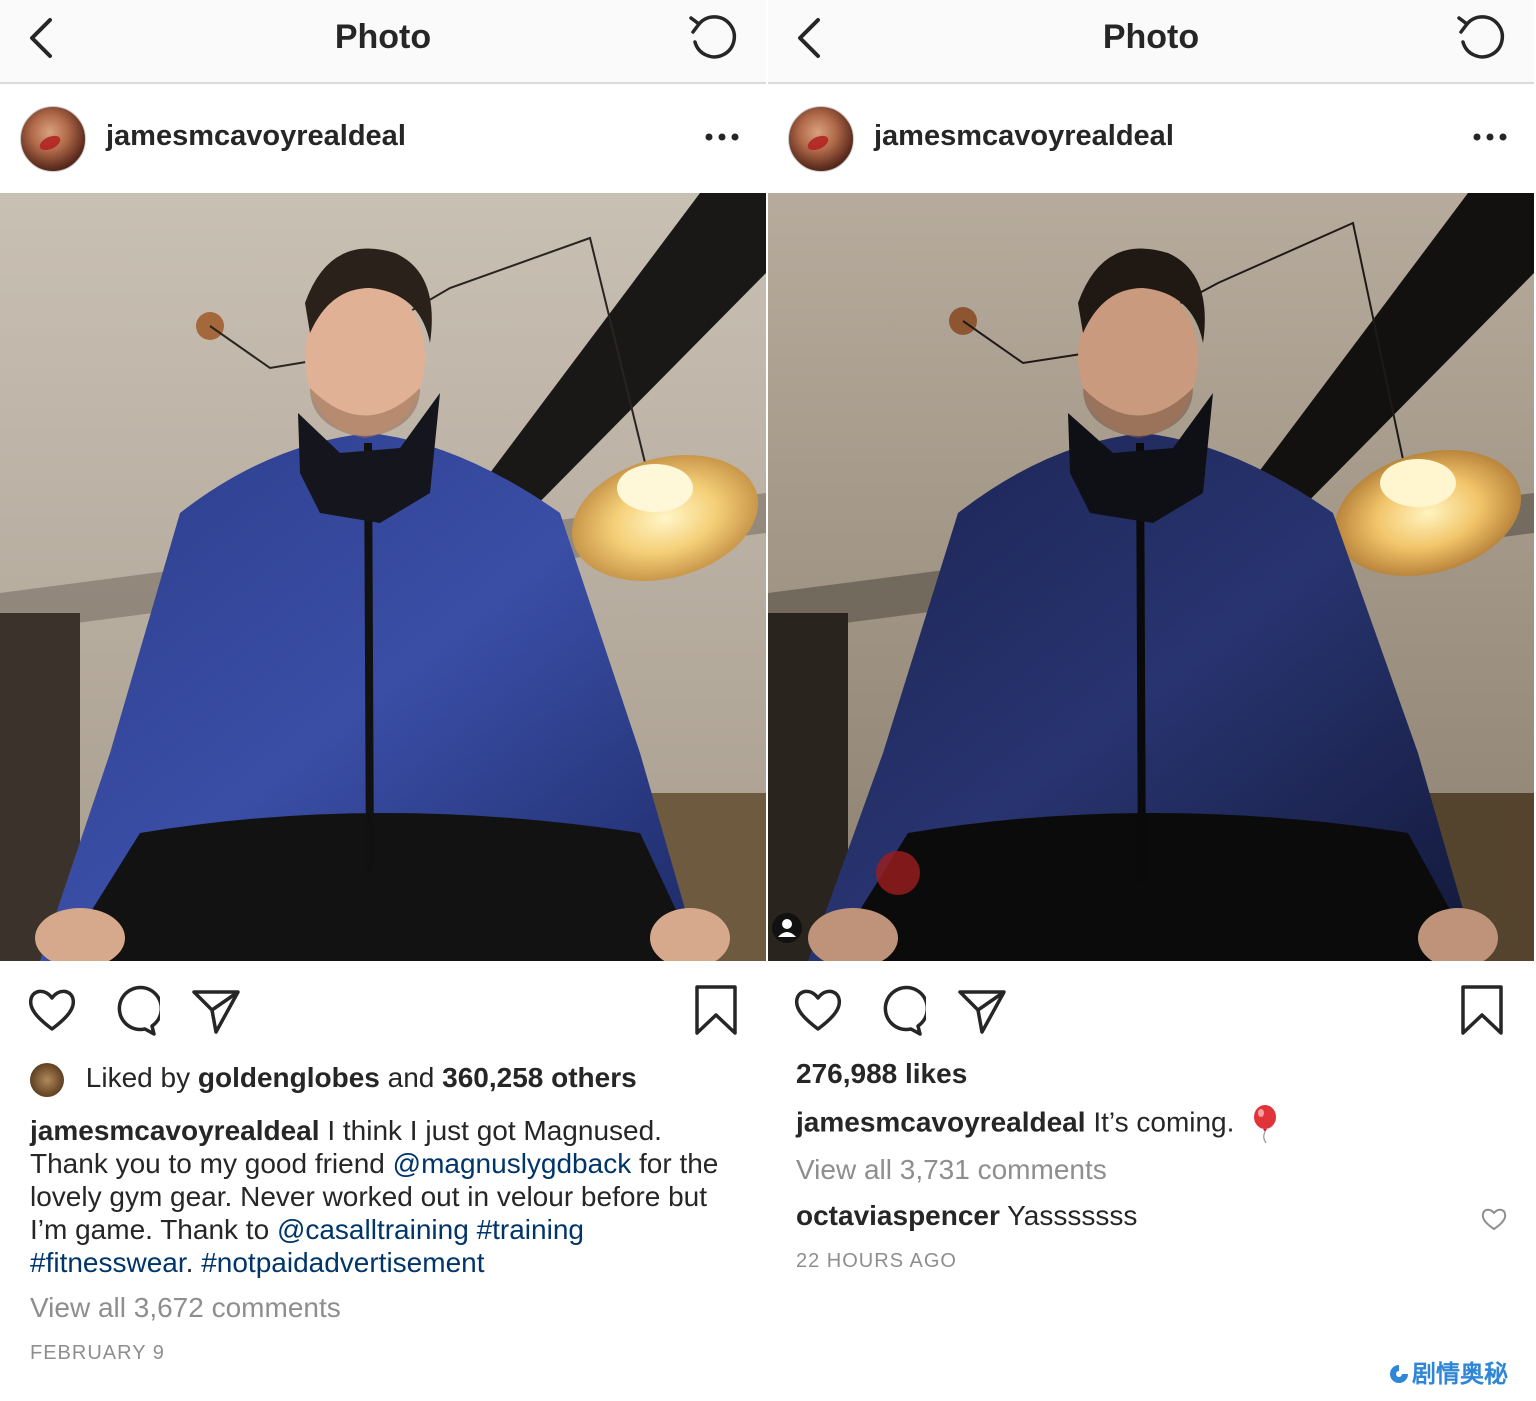 Image resolution: width=1536 pixels, height=1401 pixels. Describe the element at coordinates (512, 1163) in the screenshot. I see `mention-link: @magnuslygdback` at that location.